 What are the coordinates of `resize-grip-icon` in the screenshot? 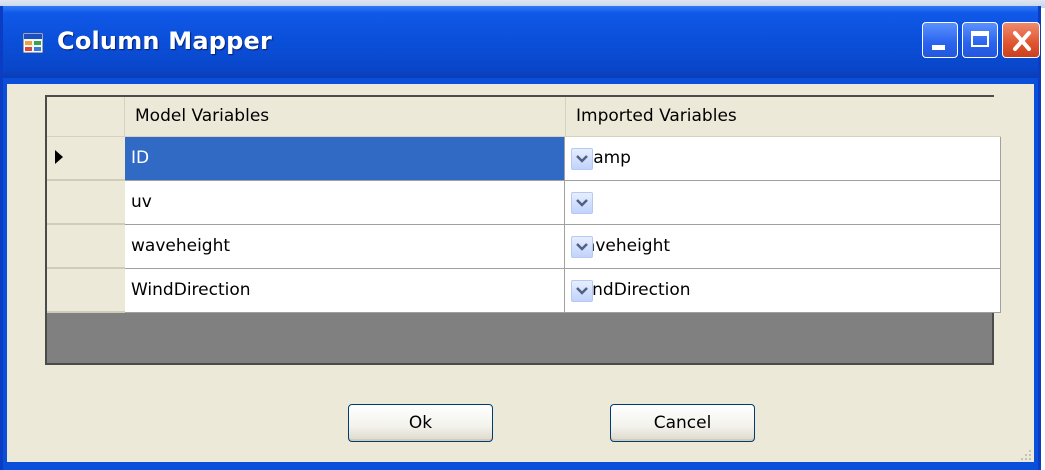 It's located at (1025, 453).